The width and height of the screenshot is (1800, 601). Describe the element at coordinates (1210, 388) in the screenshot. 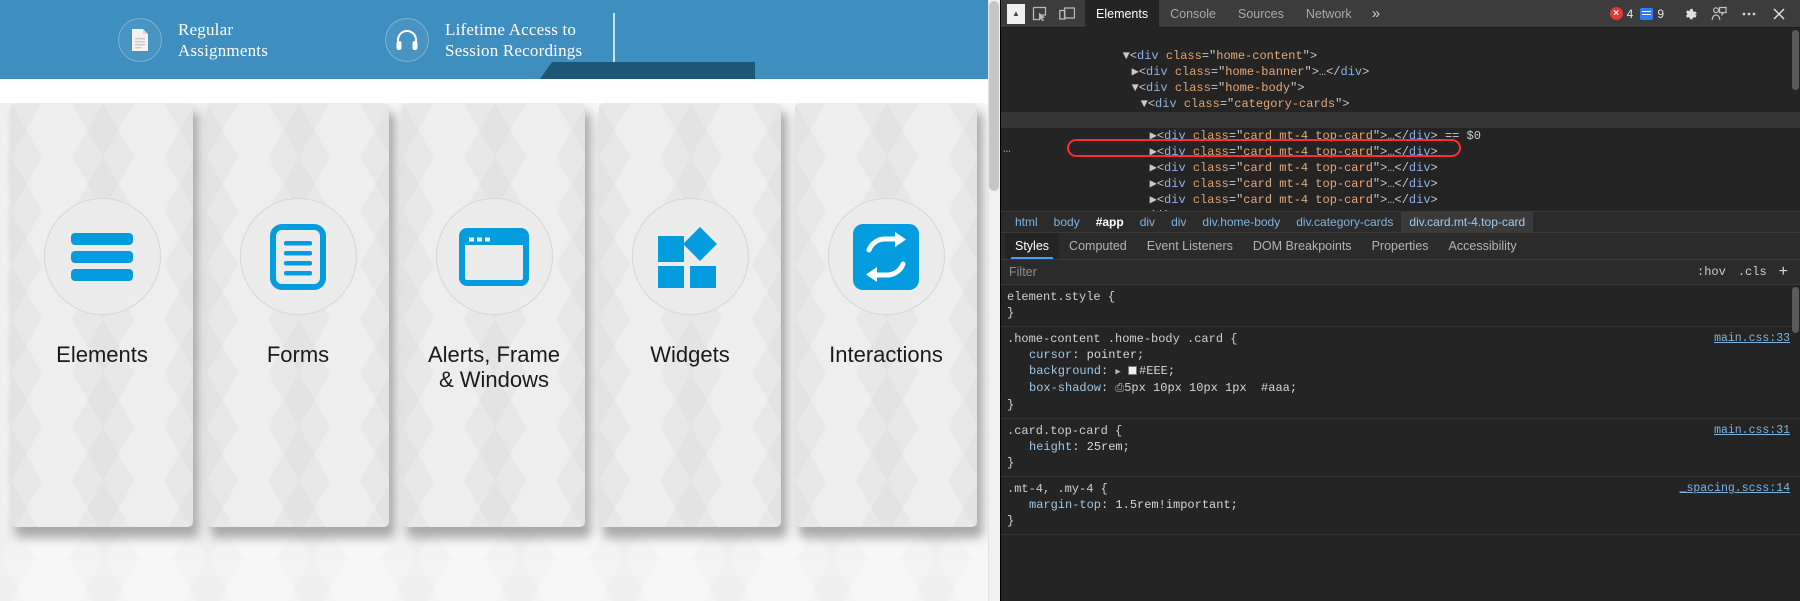

I see `declaration-value: 5px 10px 10px 1px #aaa;` at that location.